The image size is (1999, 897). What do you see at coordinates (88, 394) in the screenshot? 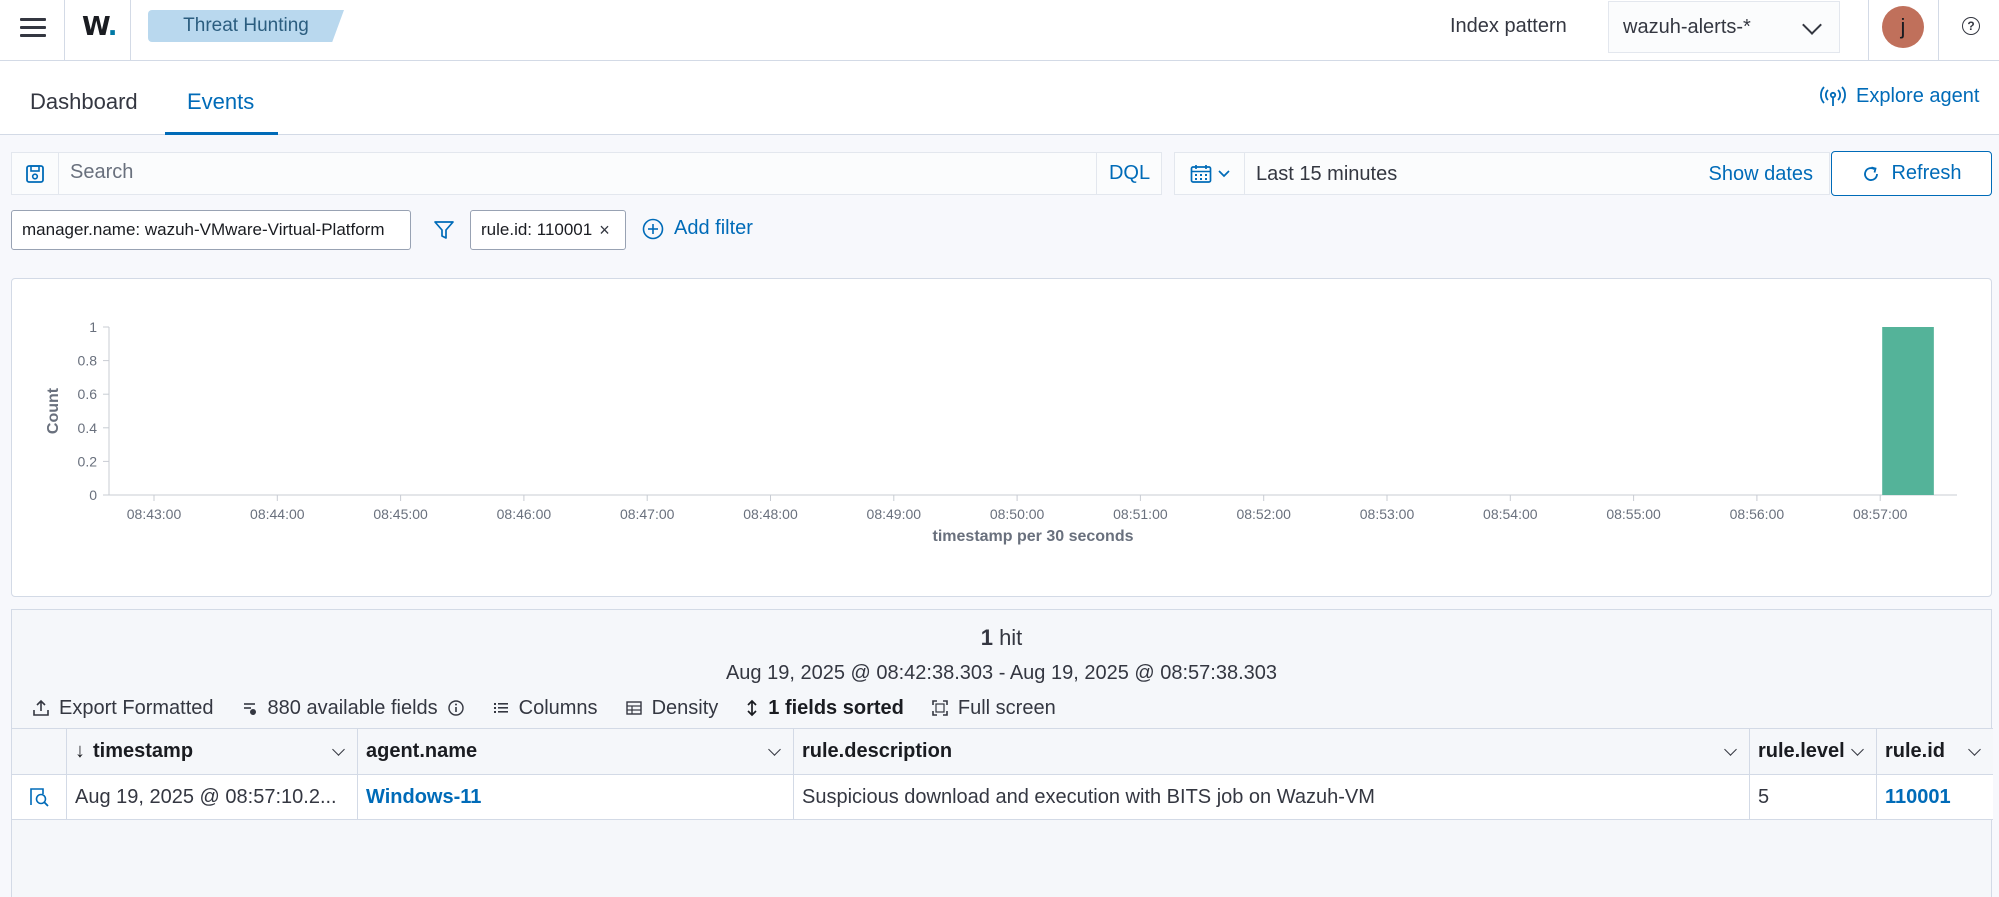
I see `y-tick-label: 0.6` at bounding box center [88, 394].